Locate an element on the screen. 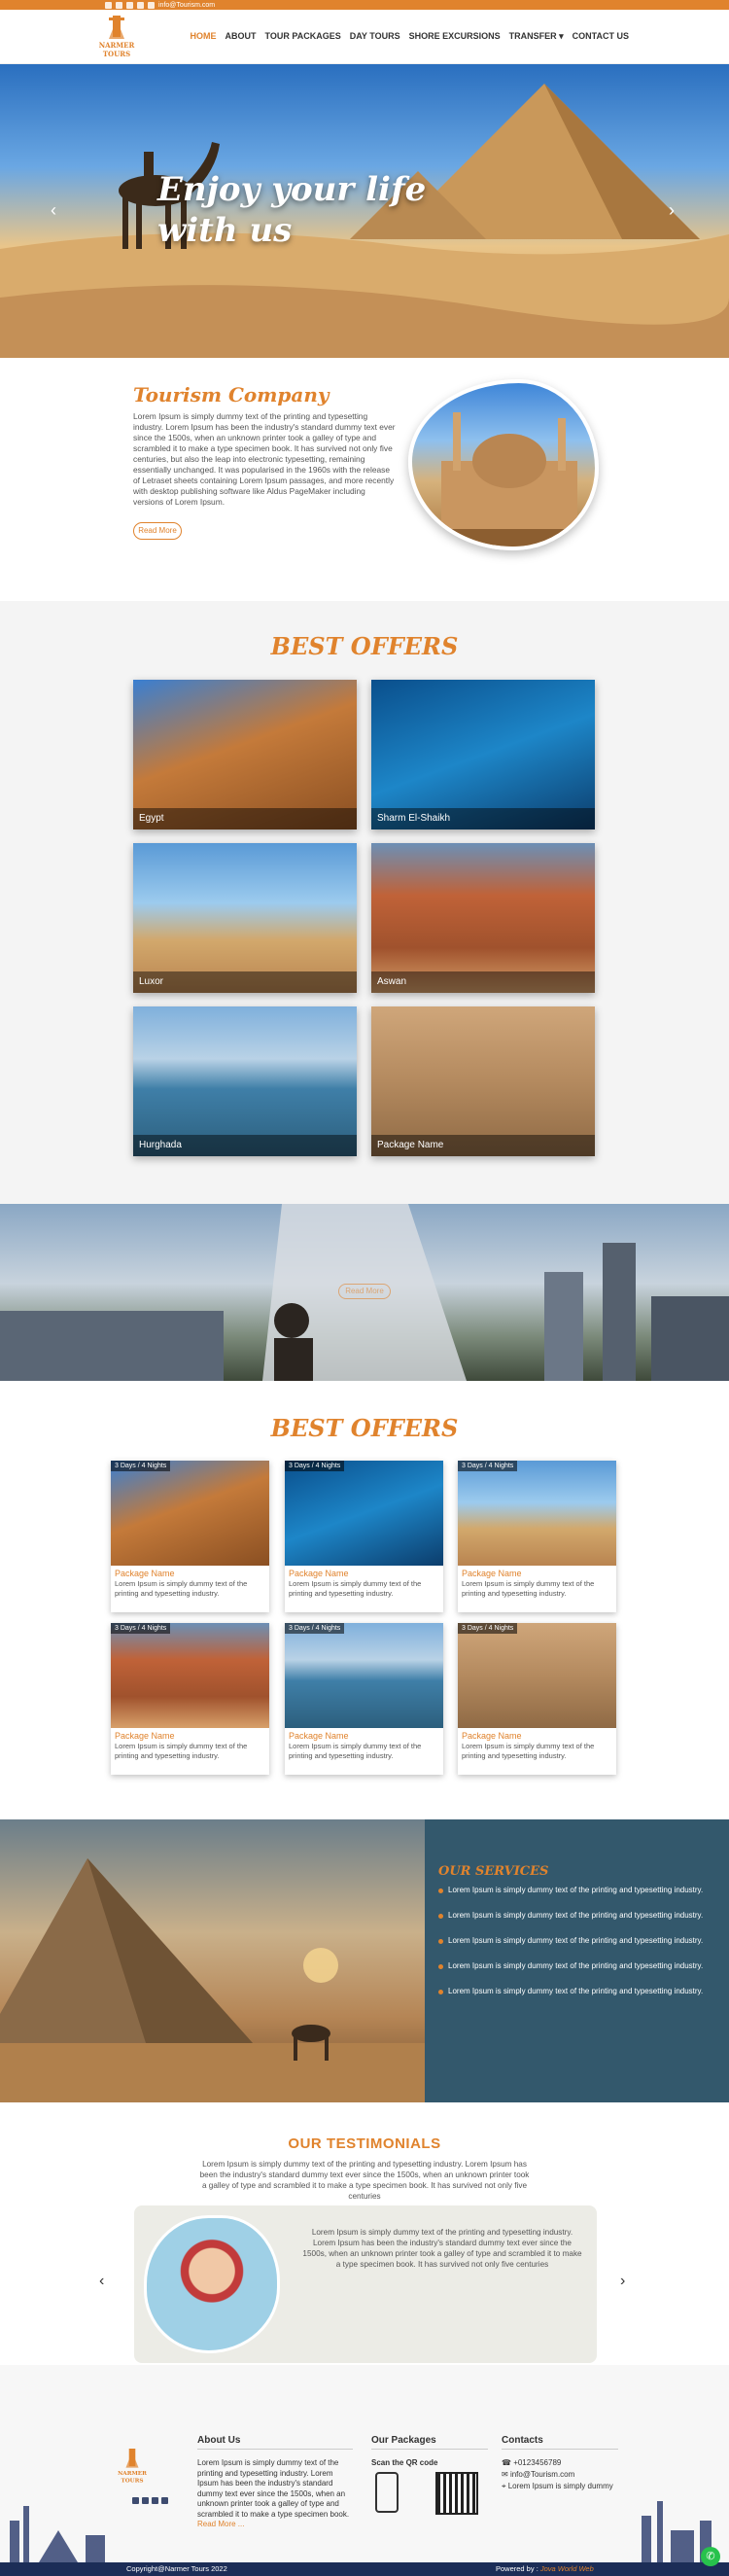 This screenshot has width=729, height=2576. narmer-tours-logo: NARMER TOURS is located at coordinates (116, 37).